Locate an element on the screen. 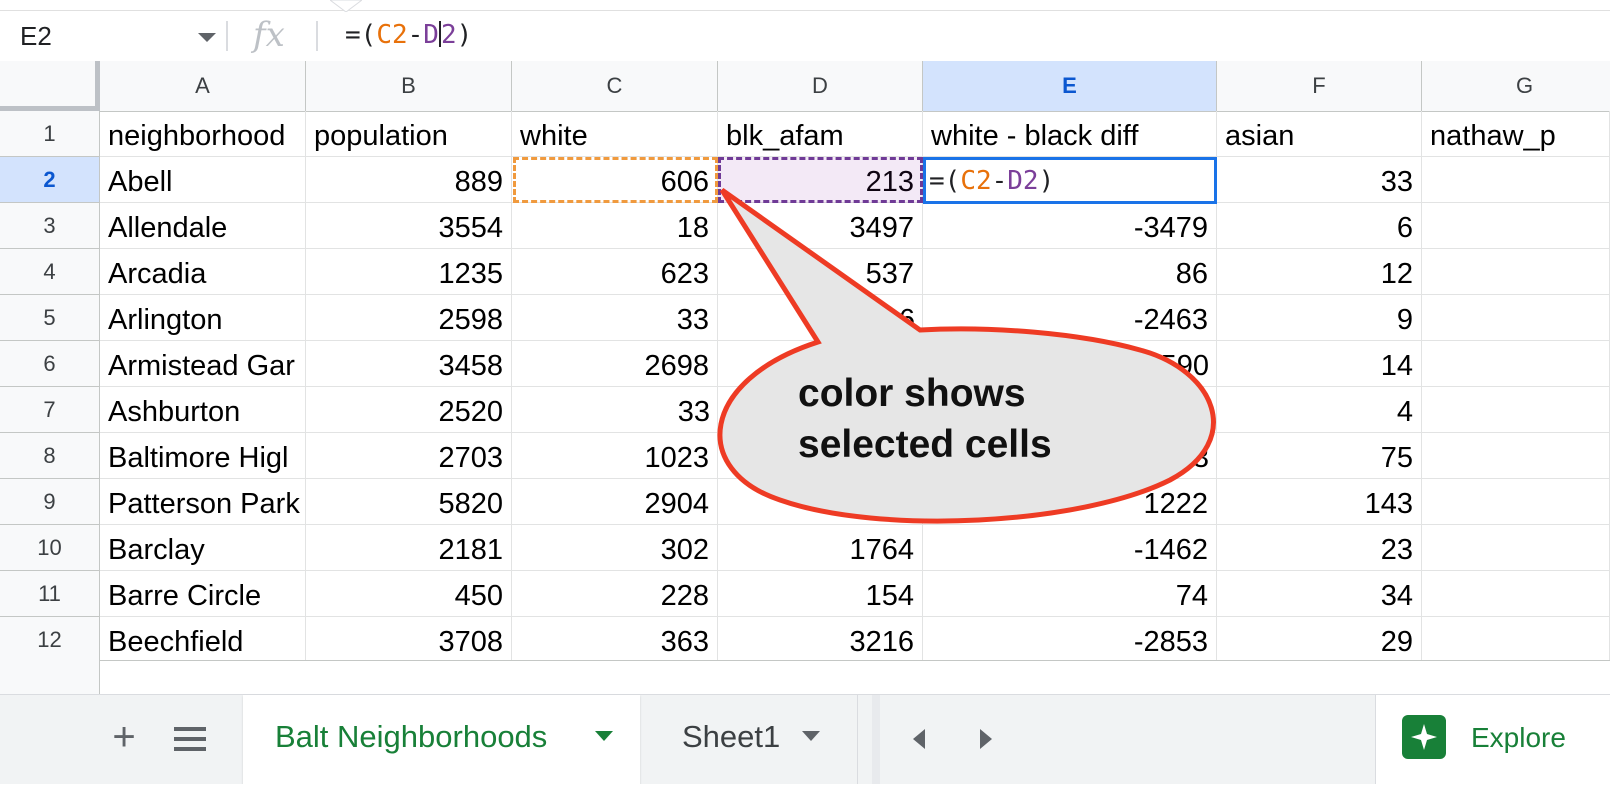 The width and height of the screenshot is (1610, 804). cell-e12: -2853 is located at coordinates (1070, 640).